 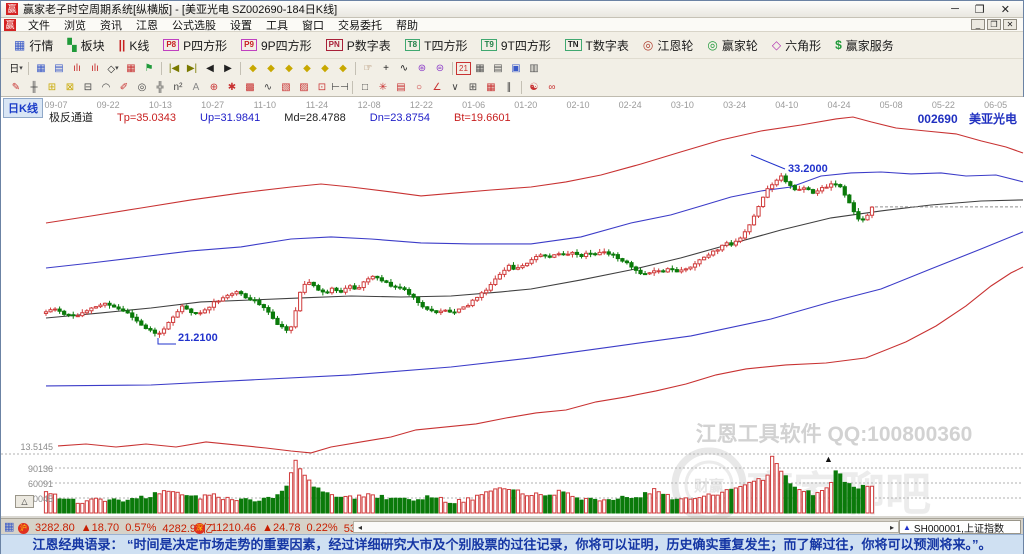 What do you see at coordinates (77, 68) in the screenshot?
I see `kline-small-icon: ılı` at bounding box center [77, 68].